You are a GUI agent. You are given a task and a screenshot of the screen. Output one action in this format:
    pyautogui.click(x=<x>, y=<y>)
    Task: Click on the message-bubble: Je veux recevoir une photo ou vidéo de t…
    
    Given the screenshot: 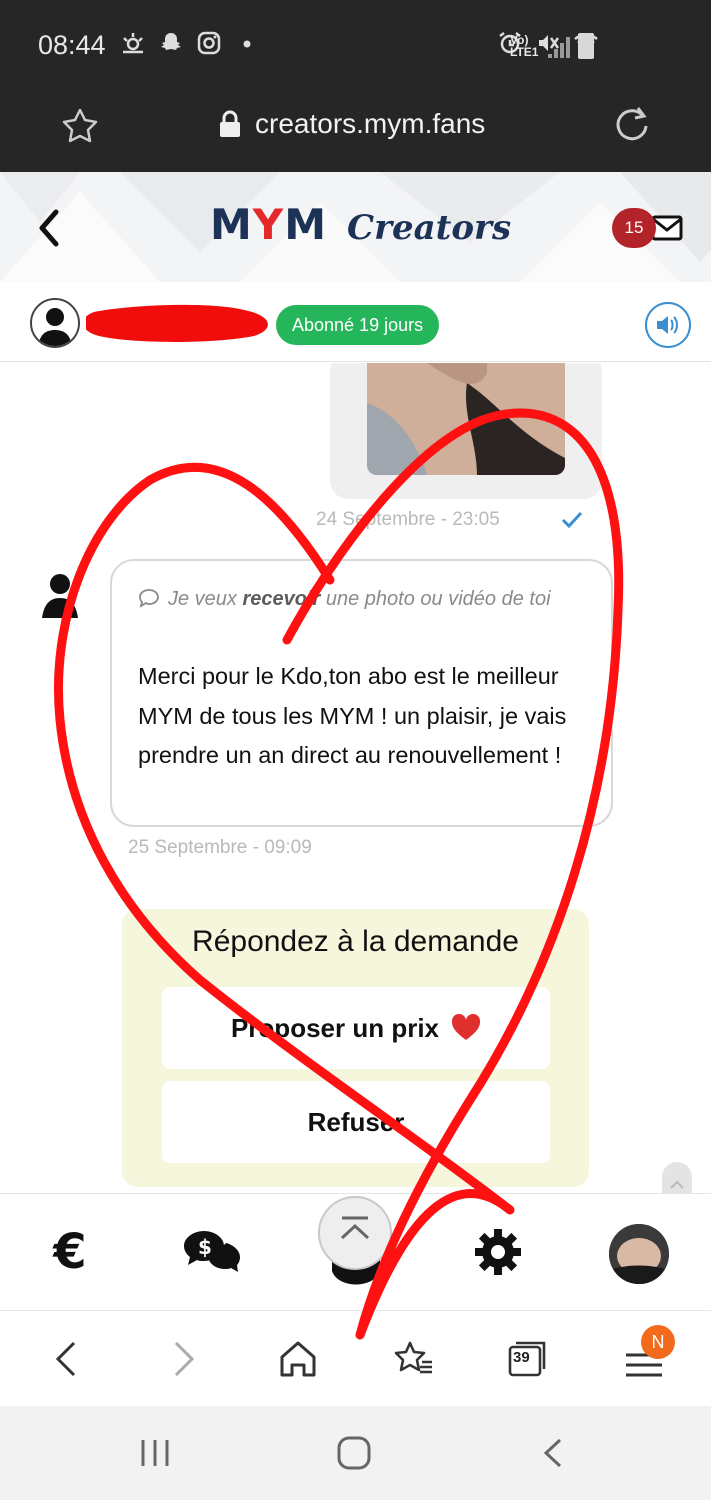 What is the action you would take?
    pyautogui.click(x=361, y=693)
    